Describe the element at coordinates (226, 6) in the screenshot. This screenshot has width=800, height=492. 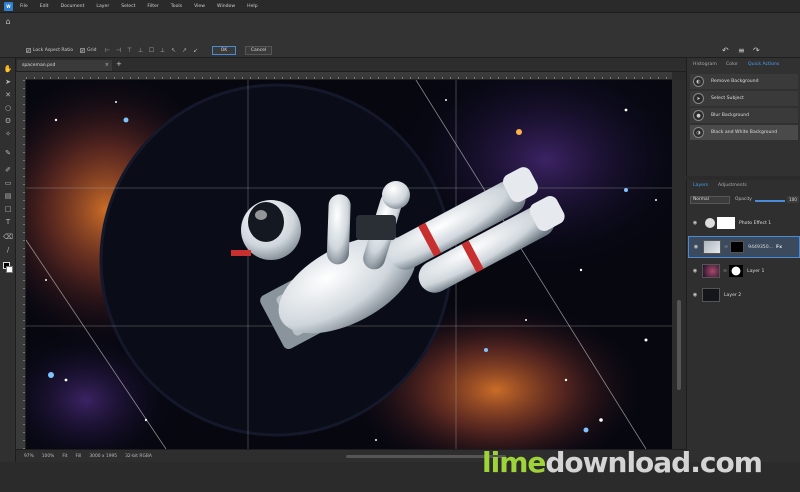
I see `menu-window: Window` at that location.